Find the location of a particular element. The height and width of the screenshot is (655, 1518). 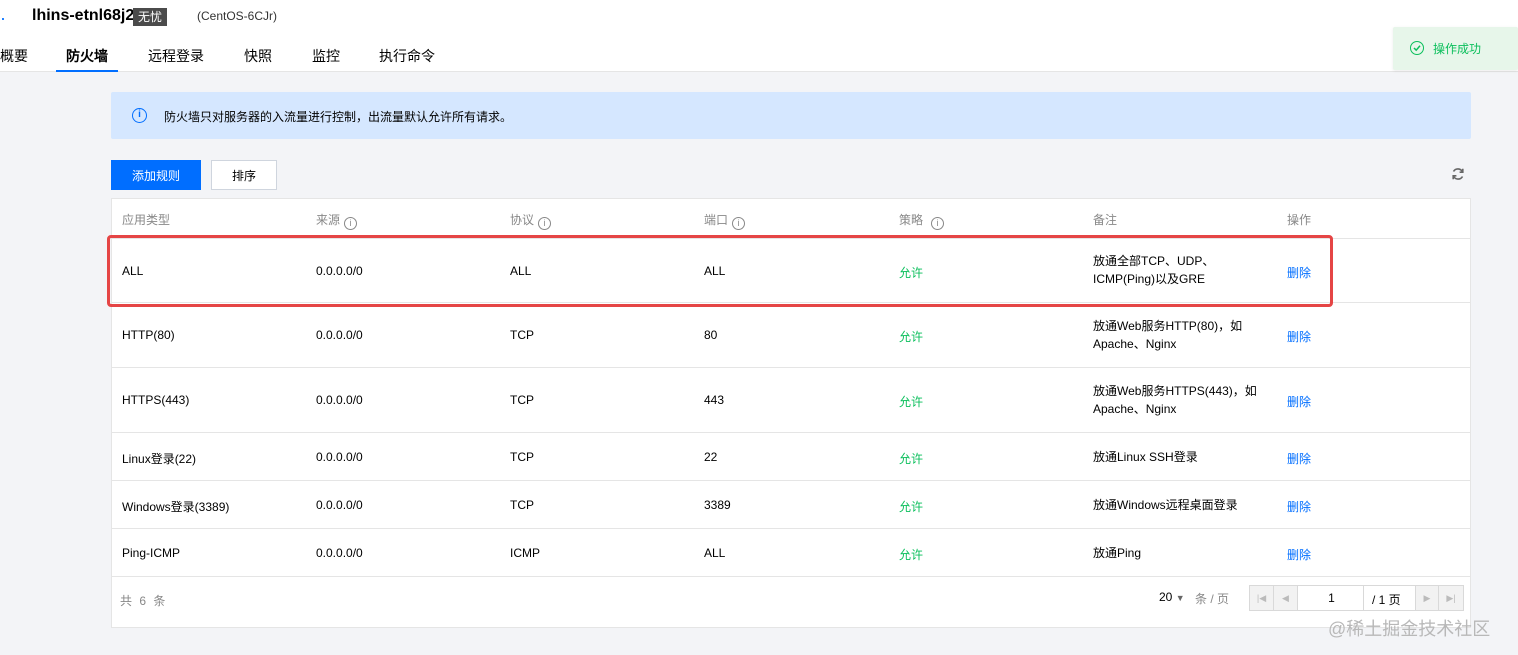

tab-snapshot: 快照 is located at coordinates (258, 59).